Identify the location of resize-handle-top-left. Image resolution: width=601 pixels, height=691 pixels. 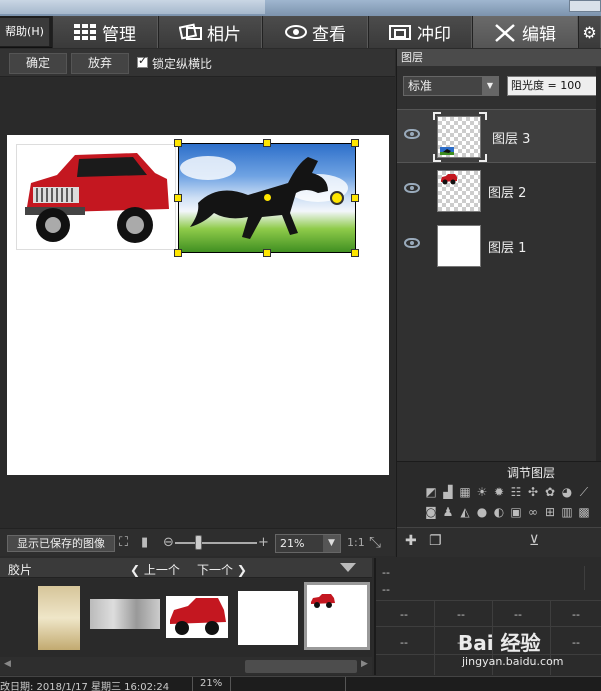
(178, 143).